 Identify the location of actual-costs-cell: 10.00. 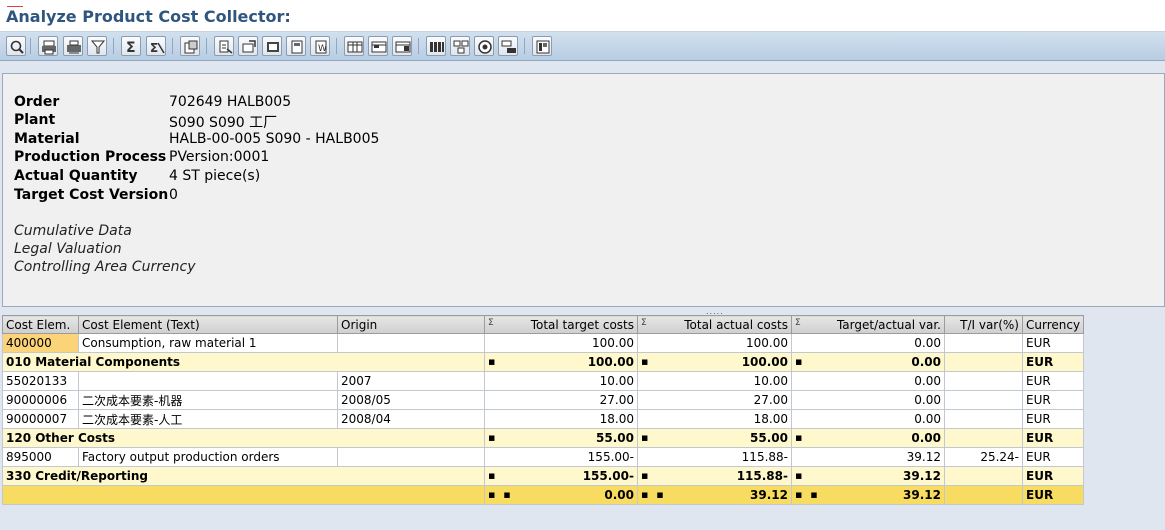
(714, 381).